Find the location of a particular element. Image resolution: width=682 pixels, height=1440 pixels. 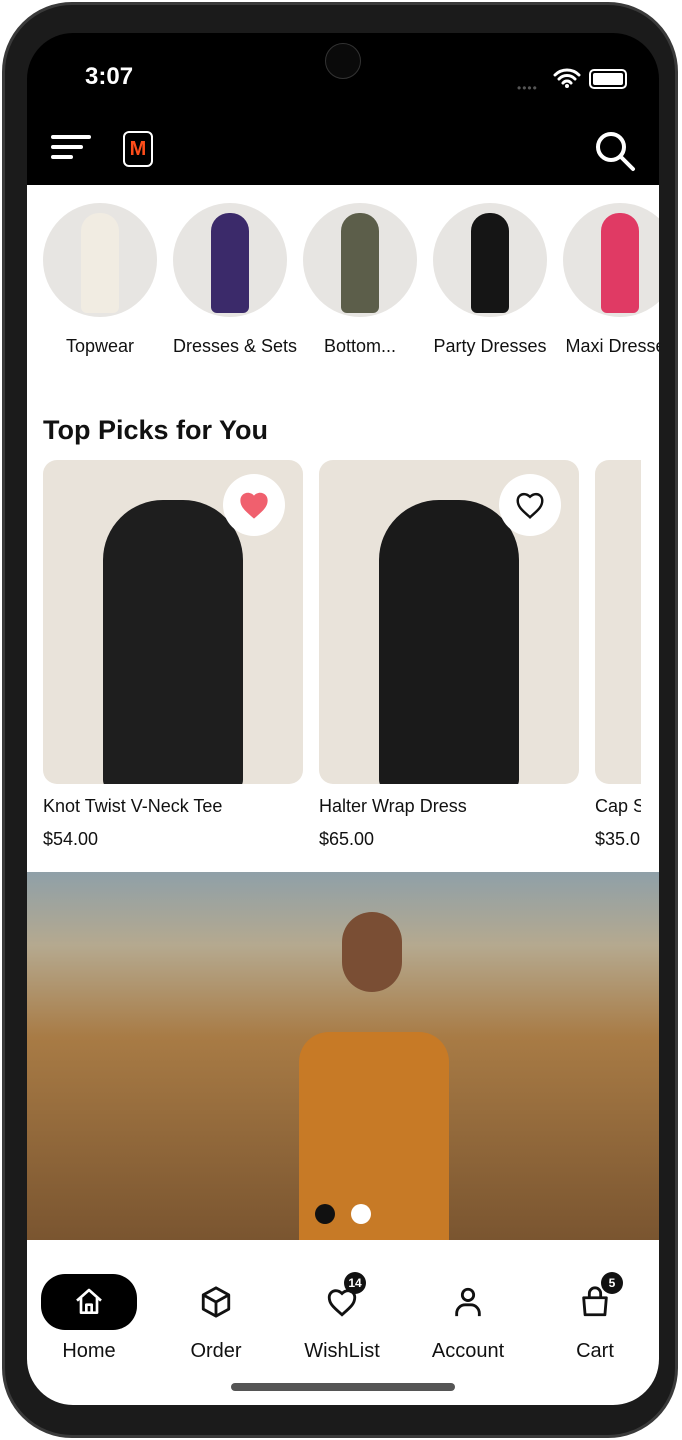

wifi-icon is located at coordinates (567, 78).